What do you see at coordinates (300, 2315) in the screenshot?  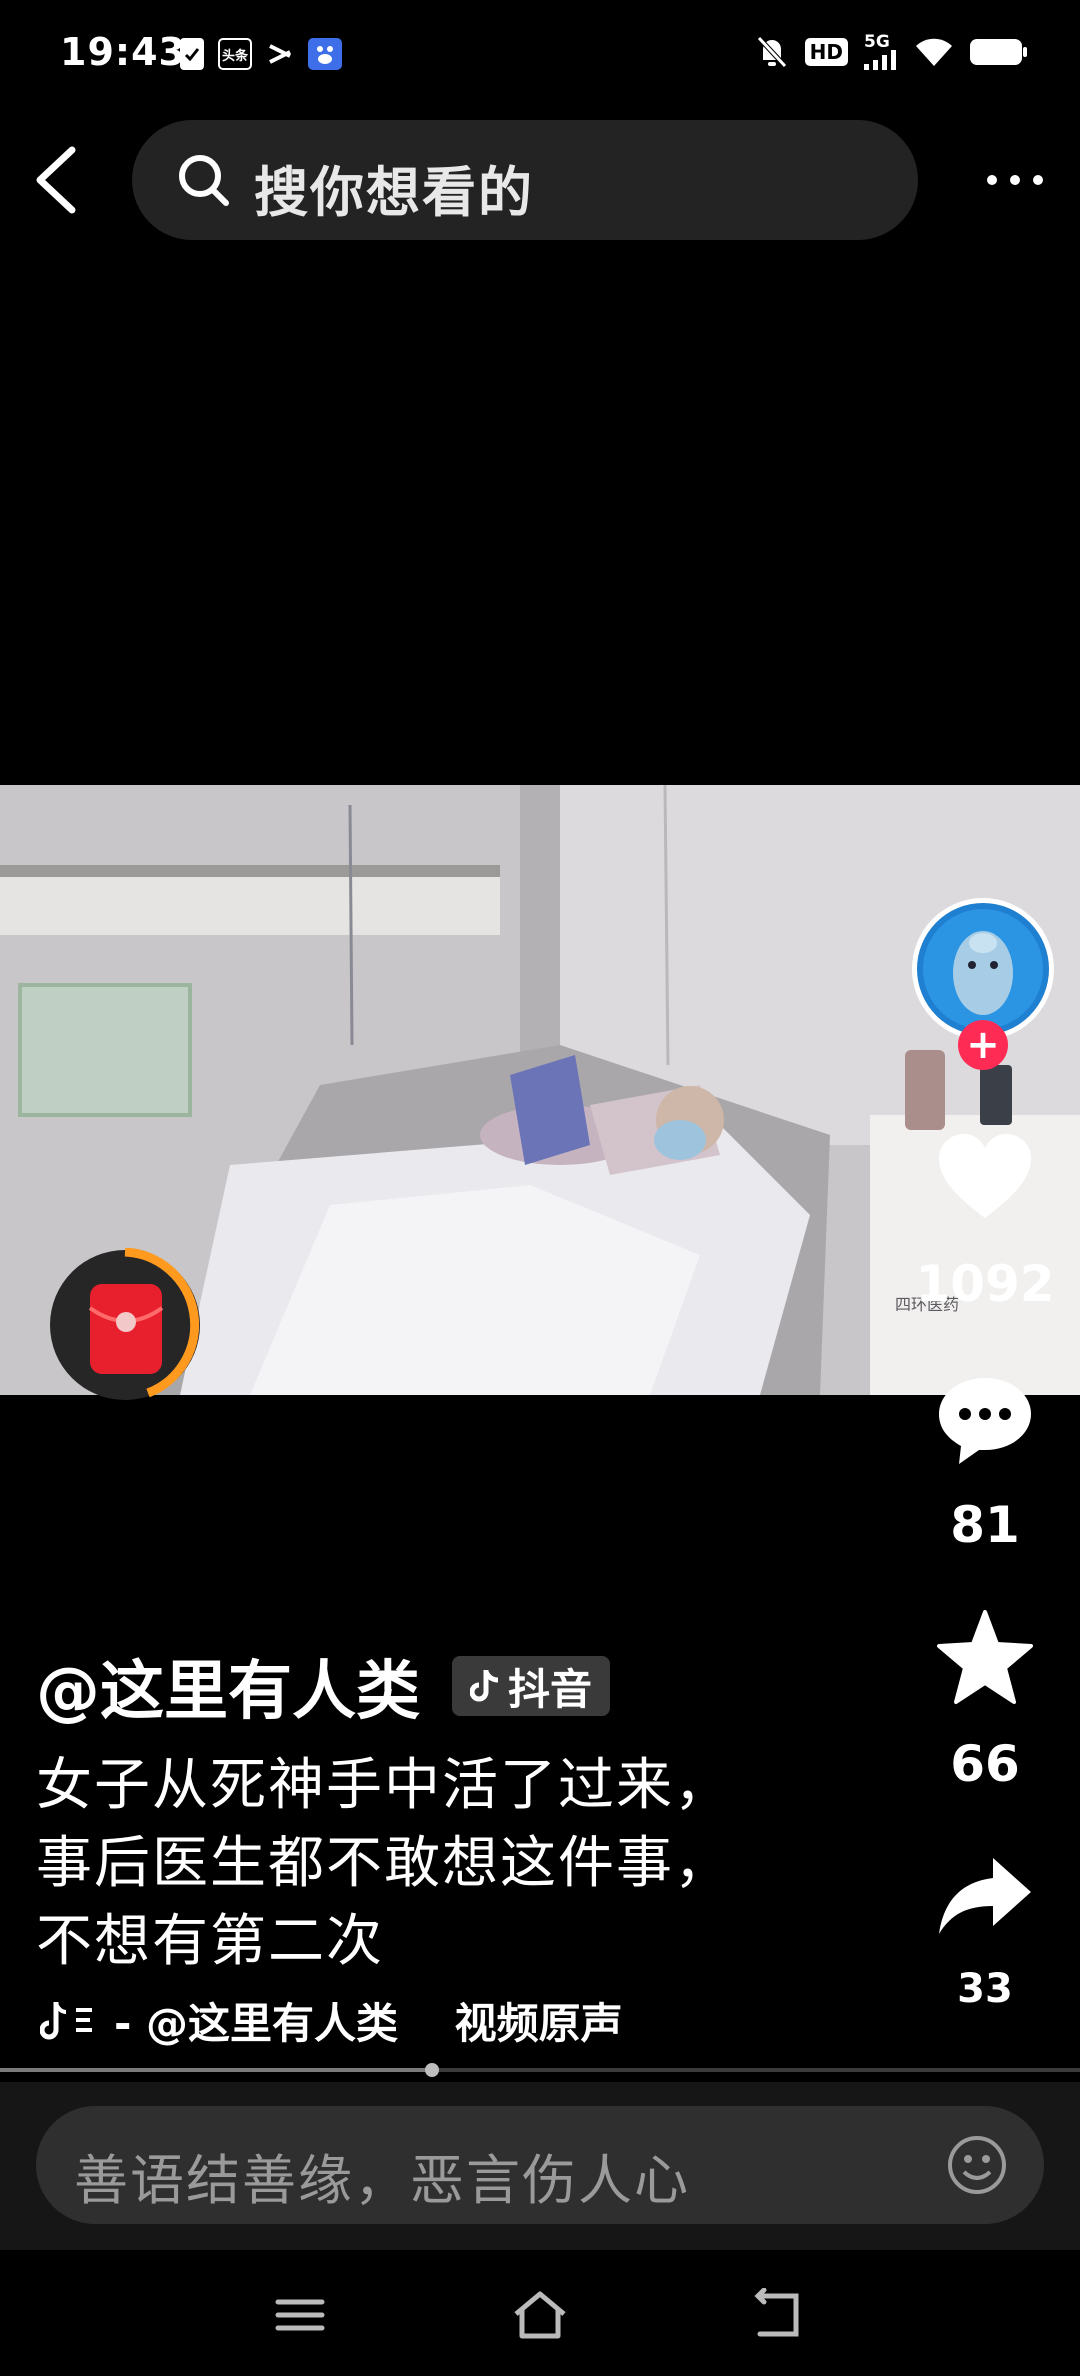 I see `menu-icon` at bounding box center [300, 2315].